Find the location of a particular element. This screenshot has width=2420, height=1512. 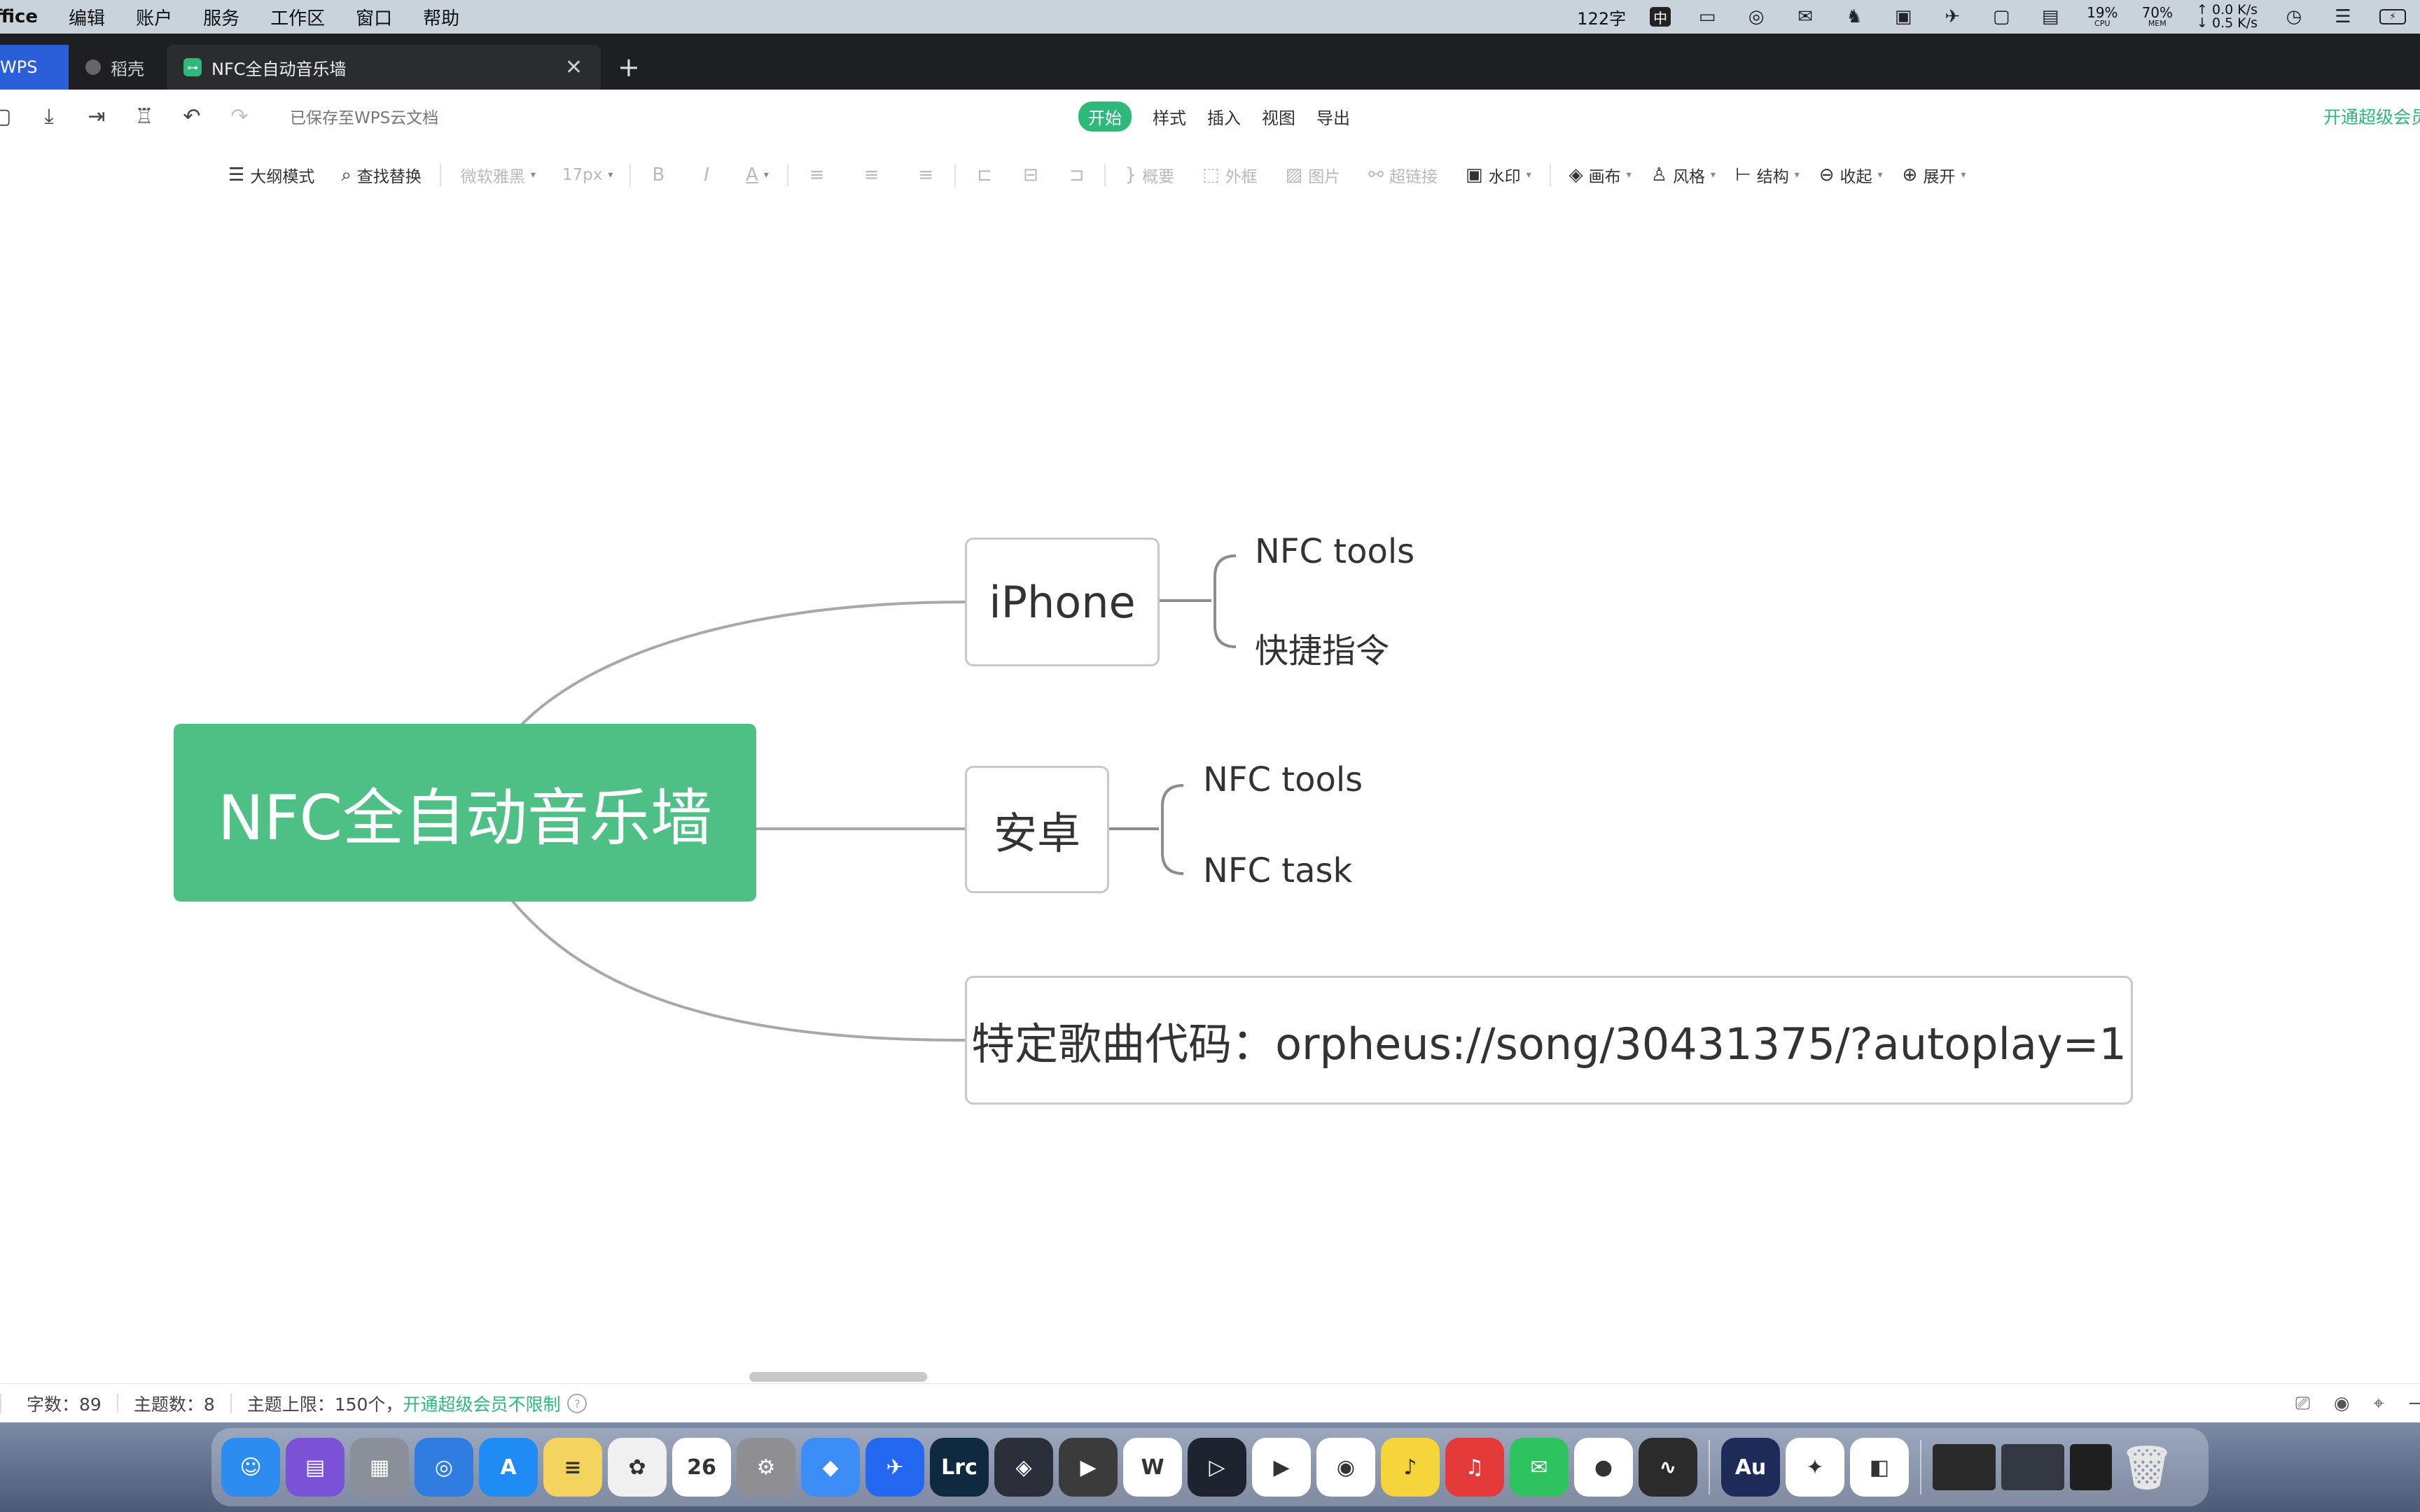

menu-help: 帮助 is located at coordinates (441, 17).